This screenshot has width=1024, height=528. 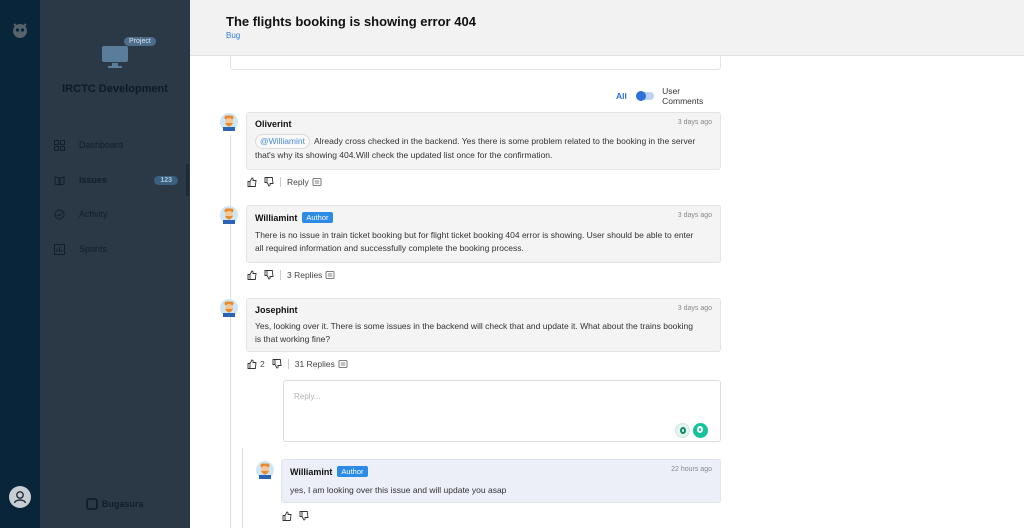 I want to click on replies-link: 31 Replies, so click(x=315, y=364).